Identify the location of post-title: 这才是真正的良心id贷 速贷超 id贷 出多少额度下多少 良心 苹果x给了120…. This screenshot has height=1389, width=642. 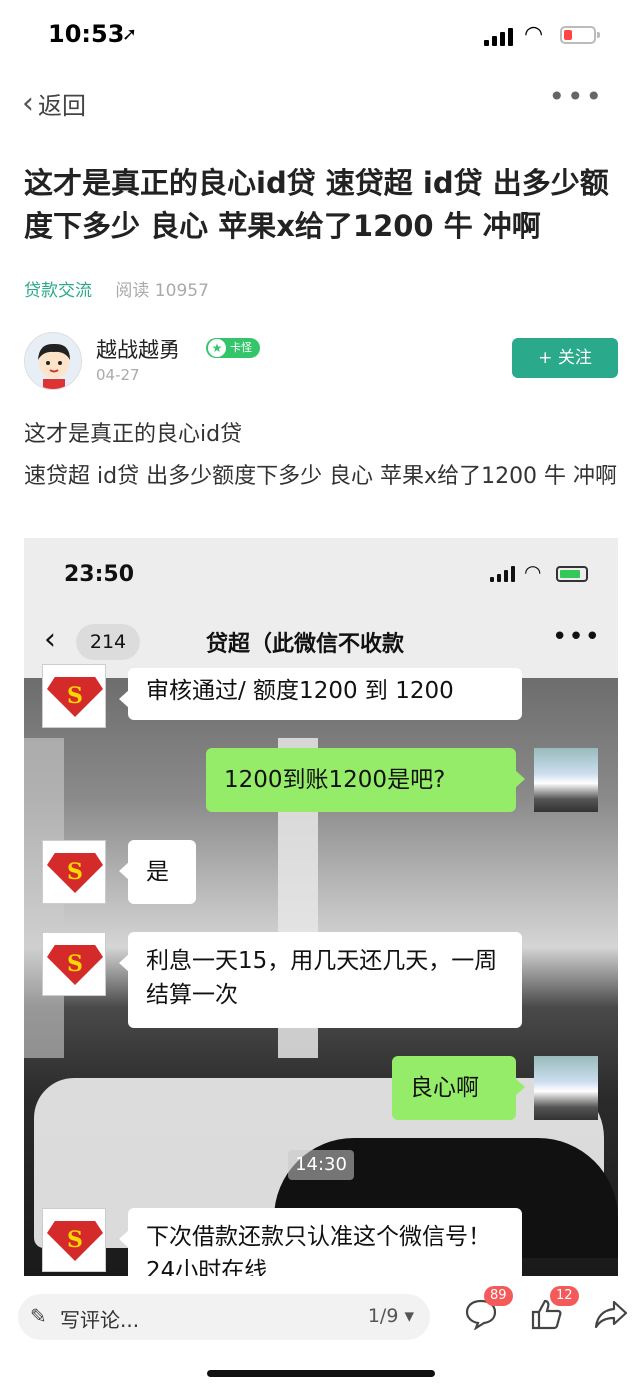
(316, 204).